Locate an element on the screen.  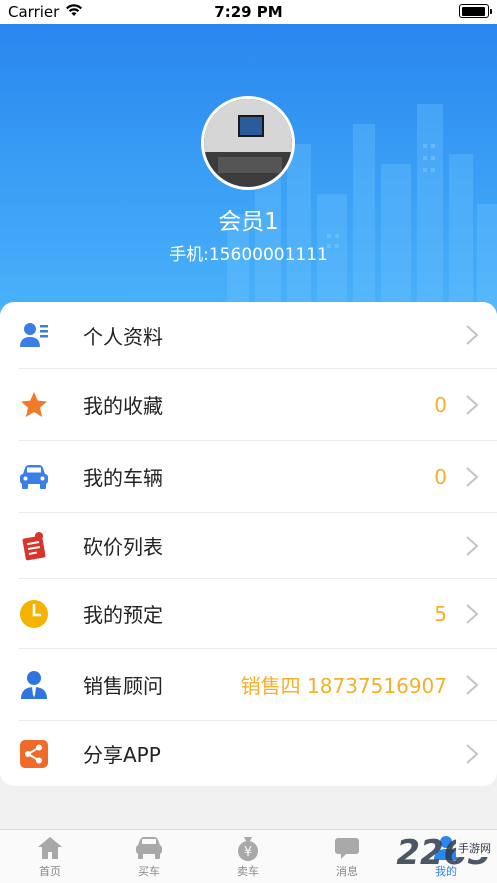
menu-item-label: 我的车辆 is located at coordinates (123, 478).